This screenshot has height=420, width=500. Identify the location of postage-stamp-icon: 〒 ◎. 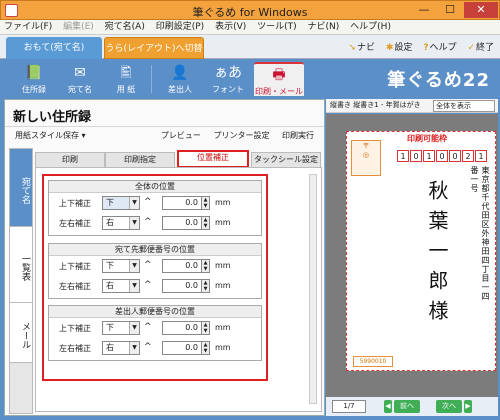
(366, 158).